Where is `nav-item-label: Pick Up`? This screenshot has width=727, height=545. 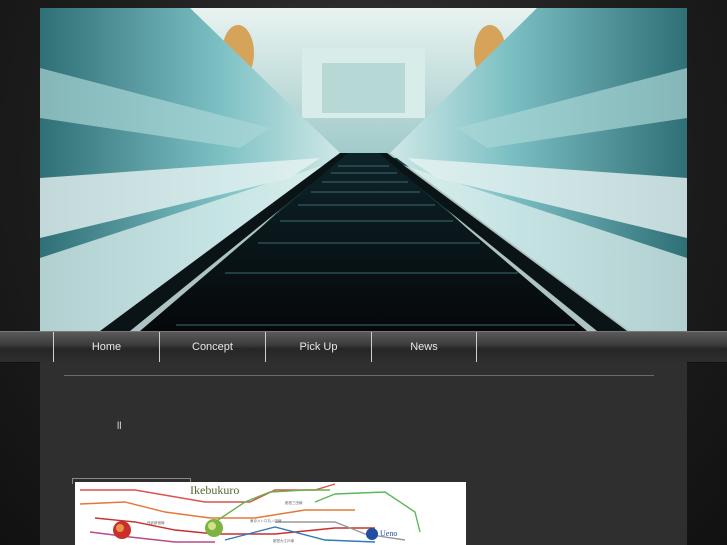 nav-item-label: Pick Up is located at coordinates (318, 347).